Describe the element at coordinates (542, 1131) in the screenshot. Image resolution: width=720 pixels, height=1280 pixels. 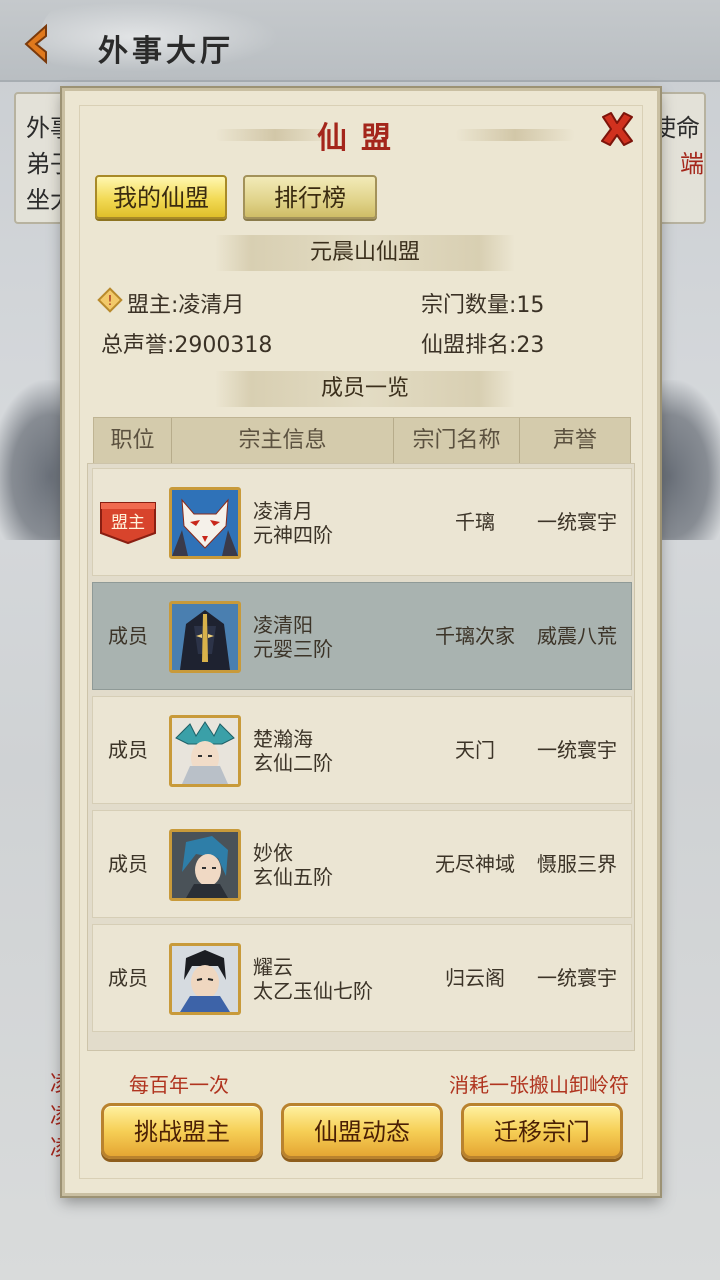
I see `migrate-sect-button: 迁移宗门` at that location.